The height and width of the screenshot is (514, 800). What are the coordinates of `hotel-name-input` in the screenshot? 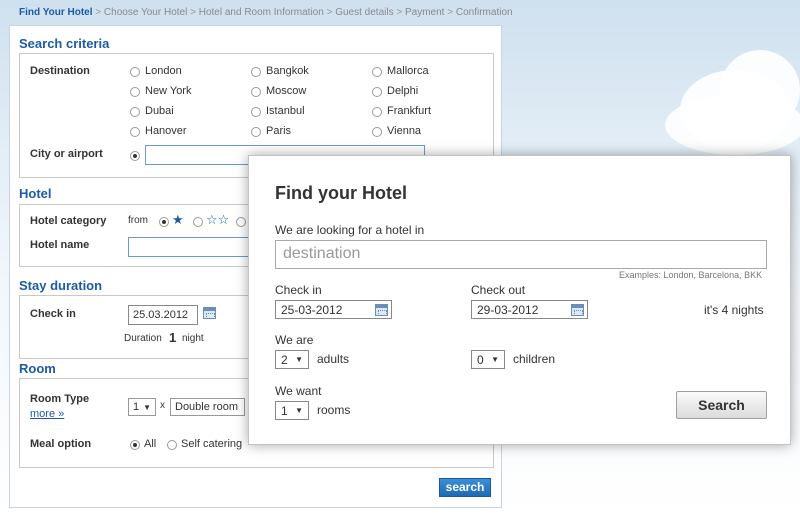 It's located at (193, 247).